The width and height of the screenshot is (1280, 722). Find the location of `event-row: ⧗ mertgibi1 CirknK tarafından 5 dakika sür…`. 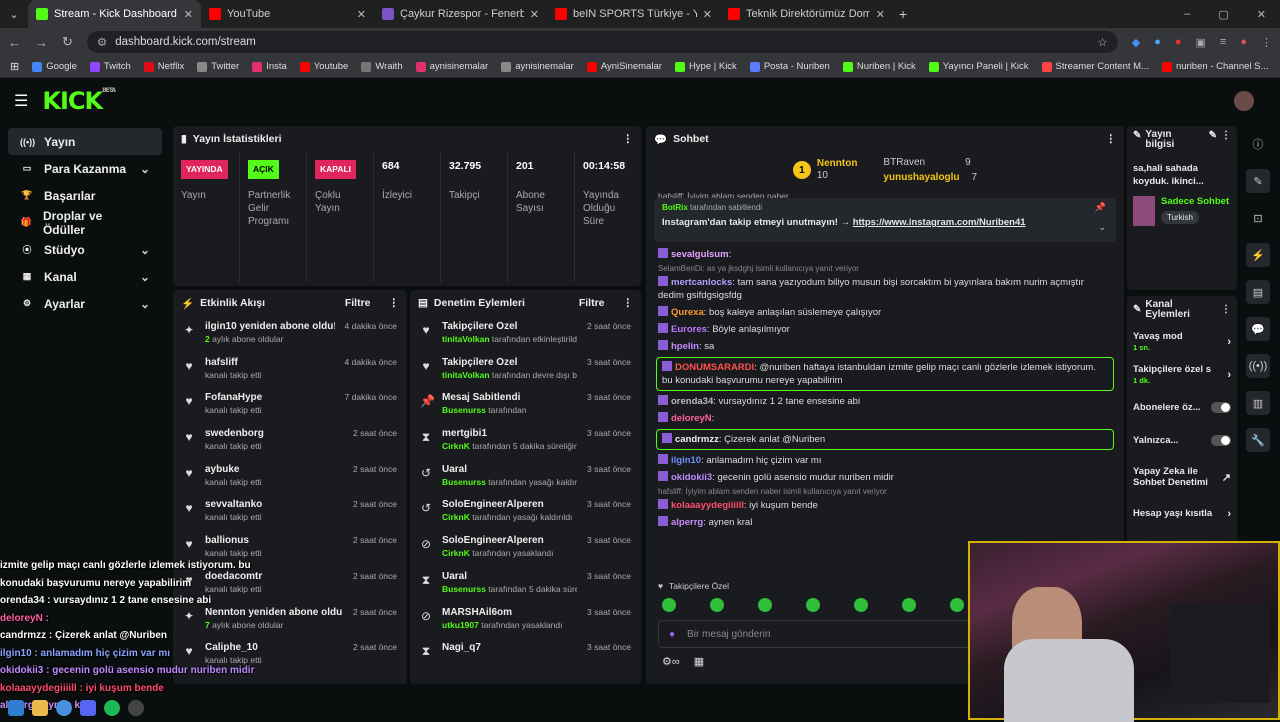

event-row: ⧗ mertgibi1 CirknK tarafından 5 dakika sür… is located at coordinates (525, 441).